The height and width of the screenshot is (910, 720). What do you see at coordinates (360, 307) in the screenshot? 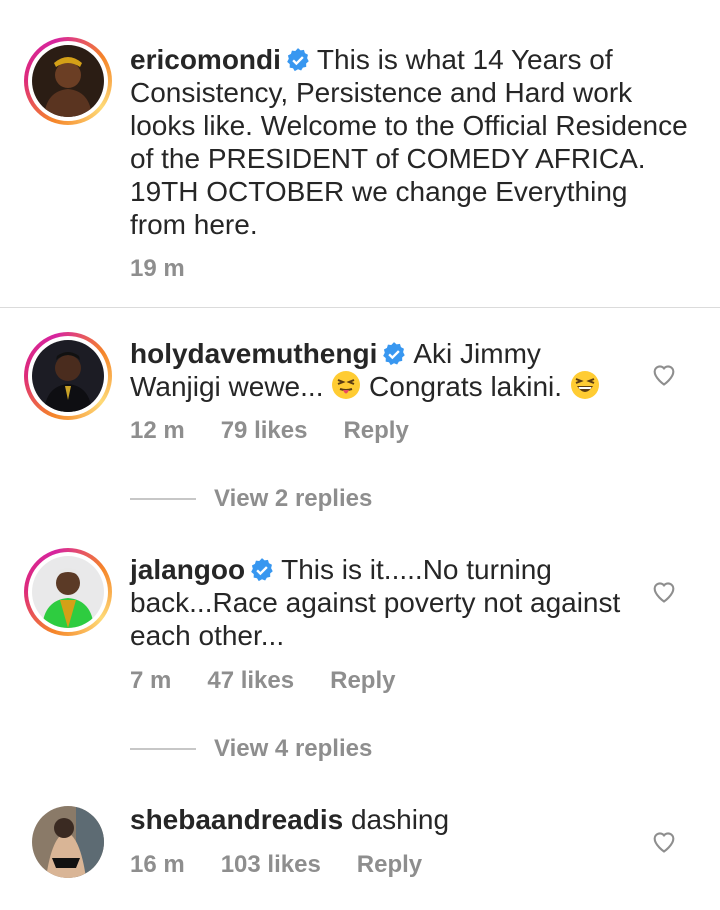
I see `caption-divider` at bounding box center [360, 307].